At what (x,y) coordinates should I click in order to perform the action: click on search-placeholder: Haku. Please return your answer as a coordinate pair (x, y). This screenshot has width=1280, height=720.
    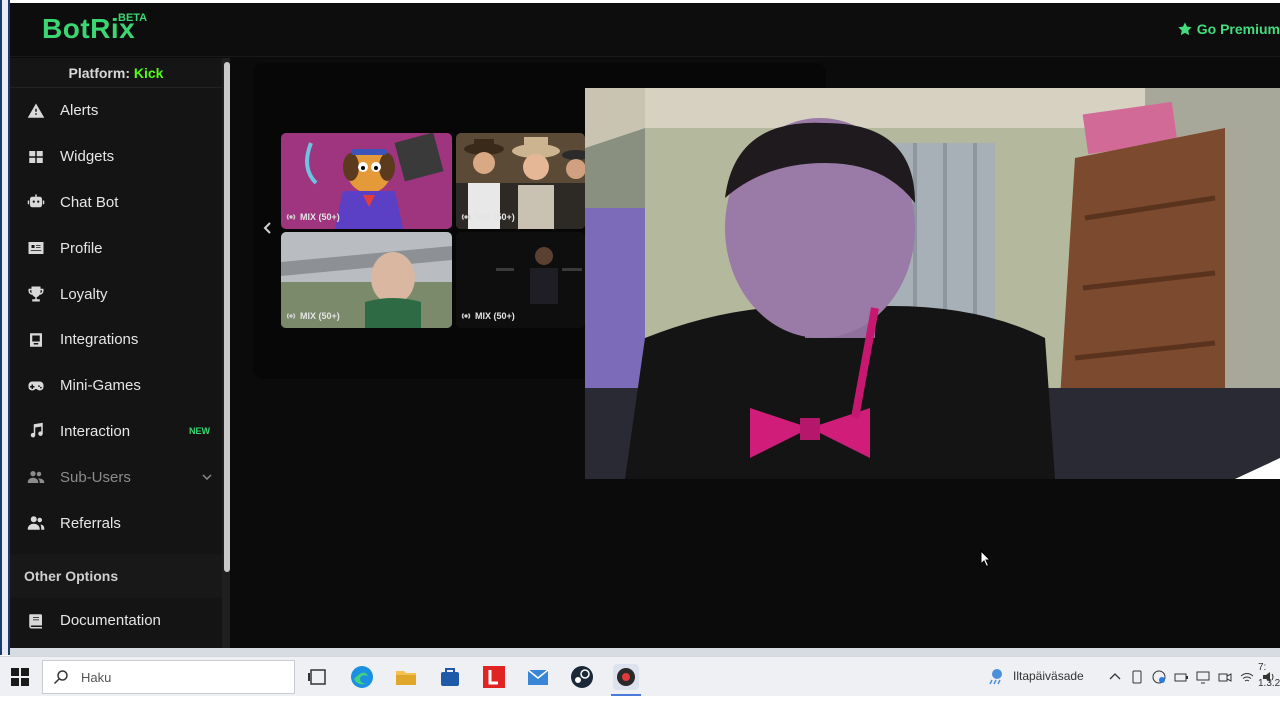
    Looking at the image, I should click on (96, 677).